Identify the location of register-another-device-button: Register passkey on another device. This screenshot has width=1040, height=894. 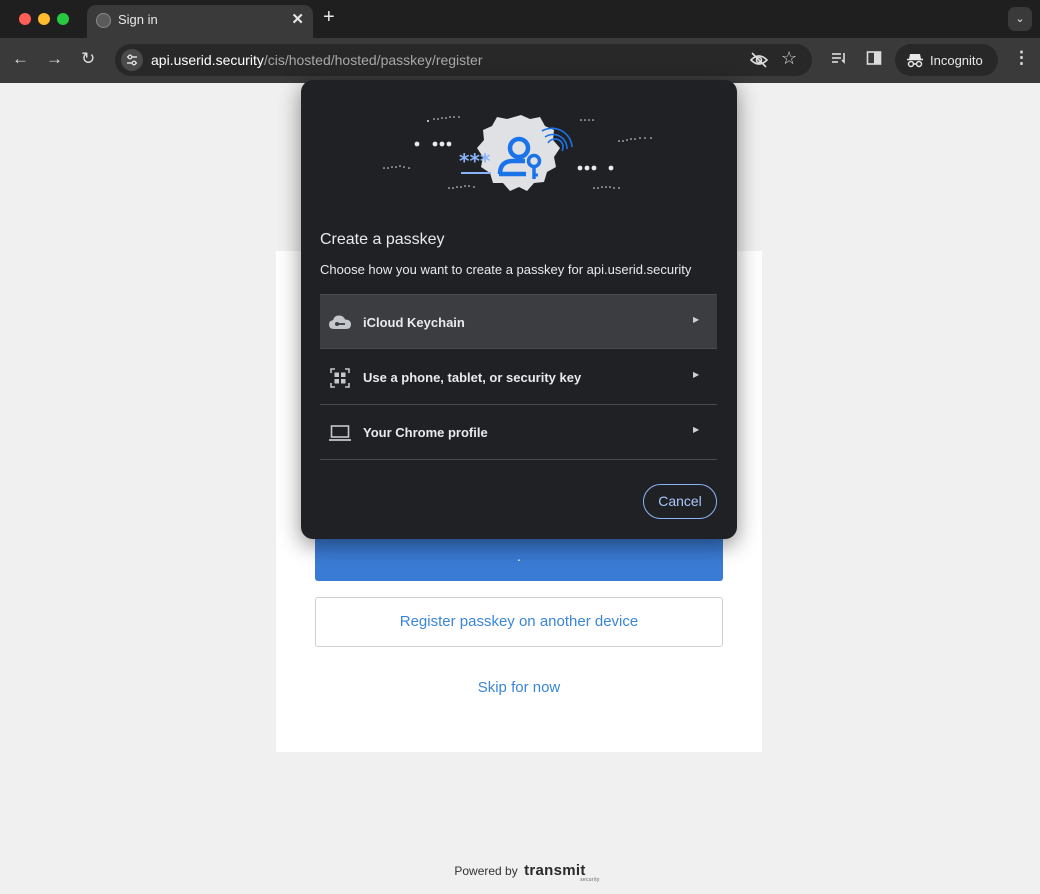
(519, 622).